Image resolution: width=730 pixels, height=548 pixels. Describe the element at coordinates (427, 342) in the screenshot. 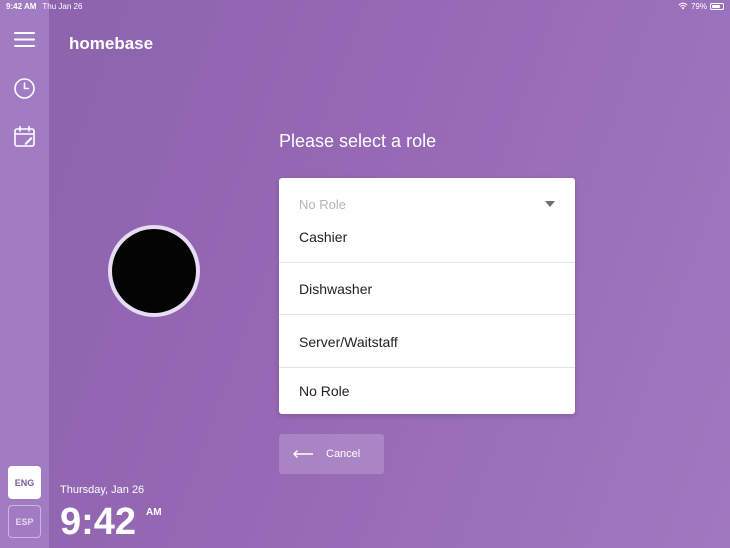

I see `role-option-server-waitstaff: Server/Waitstaff` at that location.